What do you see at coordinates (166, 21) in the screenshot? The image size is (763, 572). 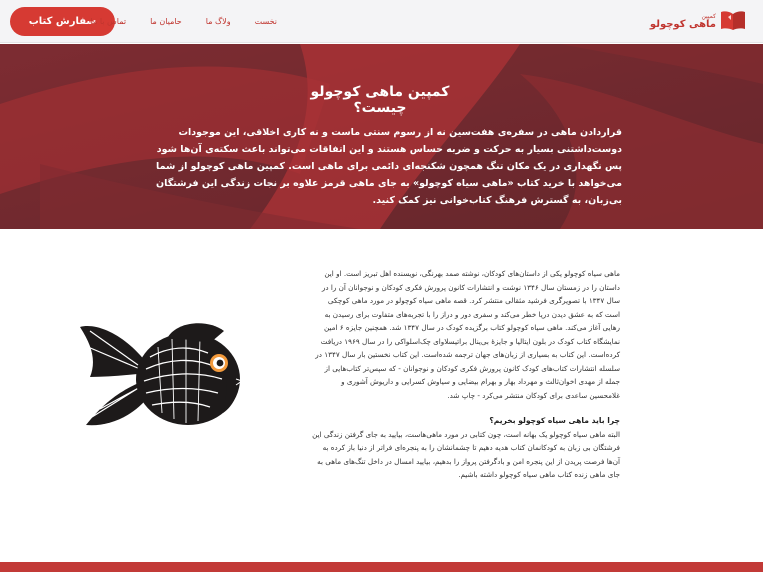 I see `nav-link-supporters: حامیان ما` at bounding box center [166, 21].